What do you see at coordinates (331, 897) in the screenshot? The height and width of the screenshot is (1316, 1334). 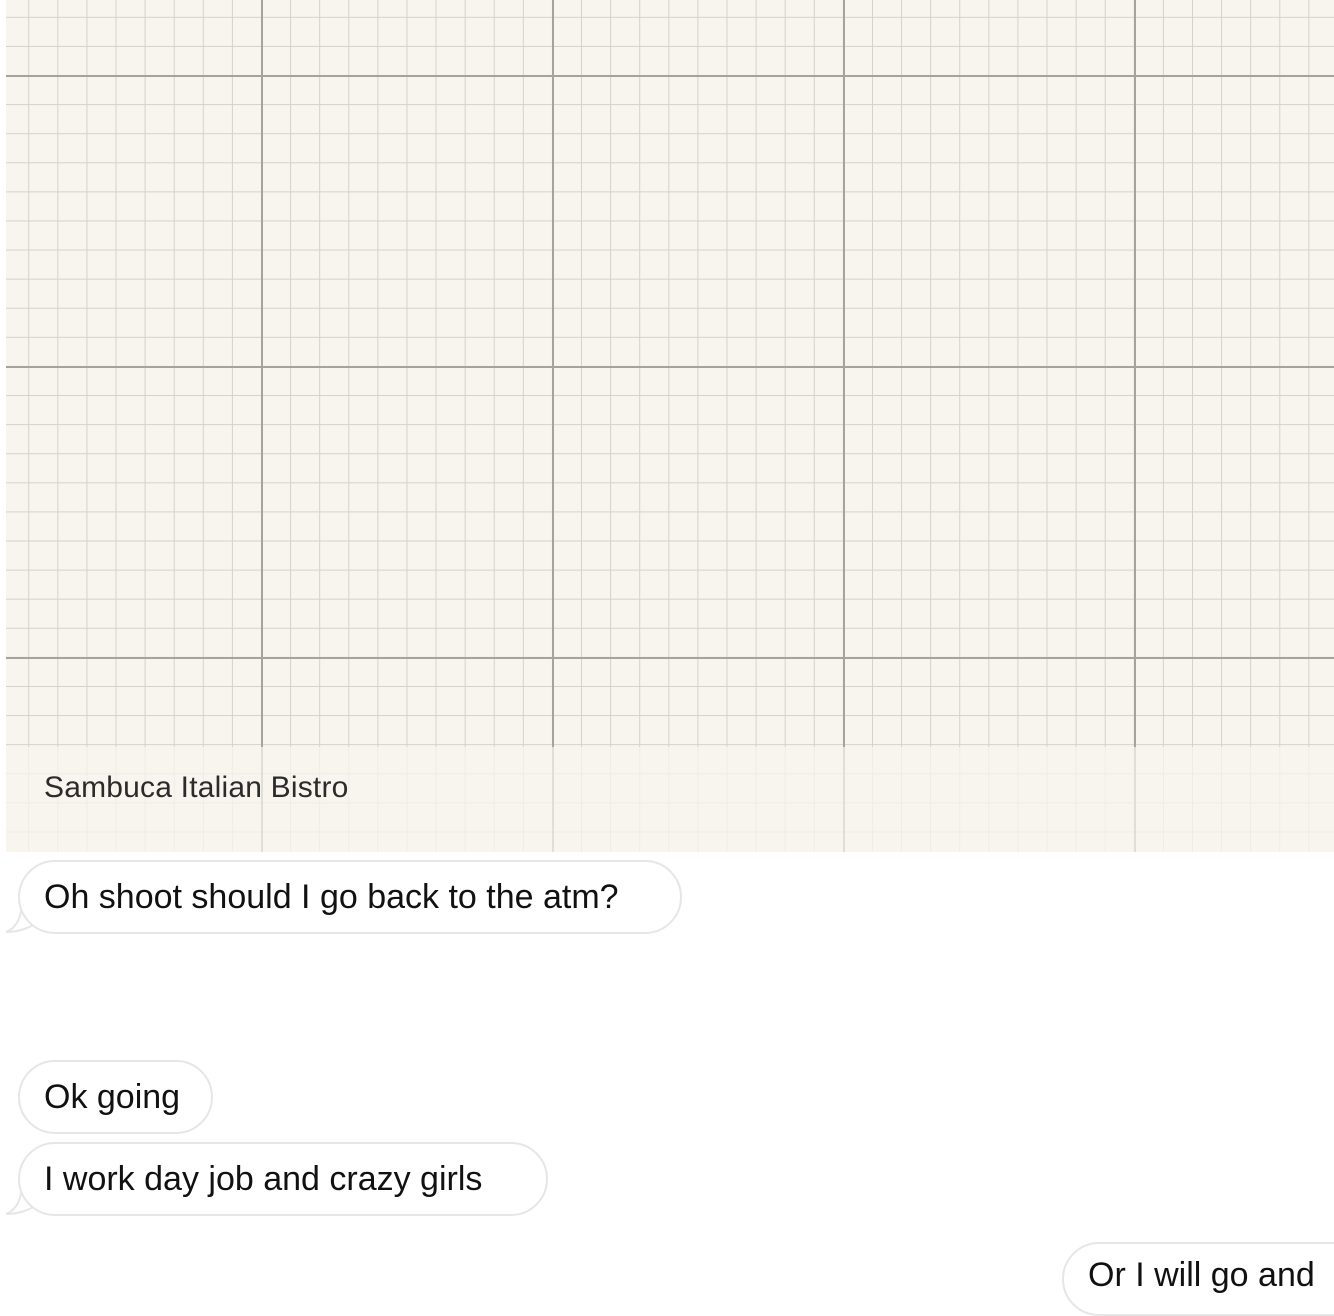 I see `message-text: Oh shoot should I go back to the atm?` at bounding box center [331, 897].